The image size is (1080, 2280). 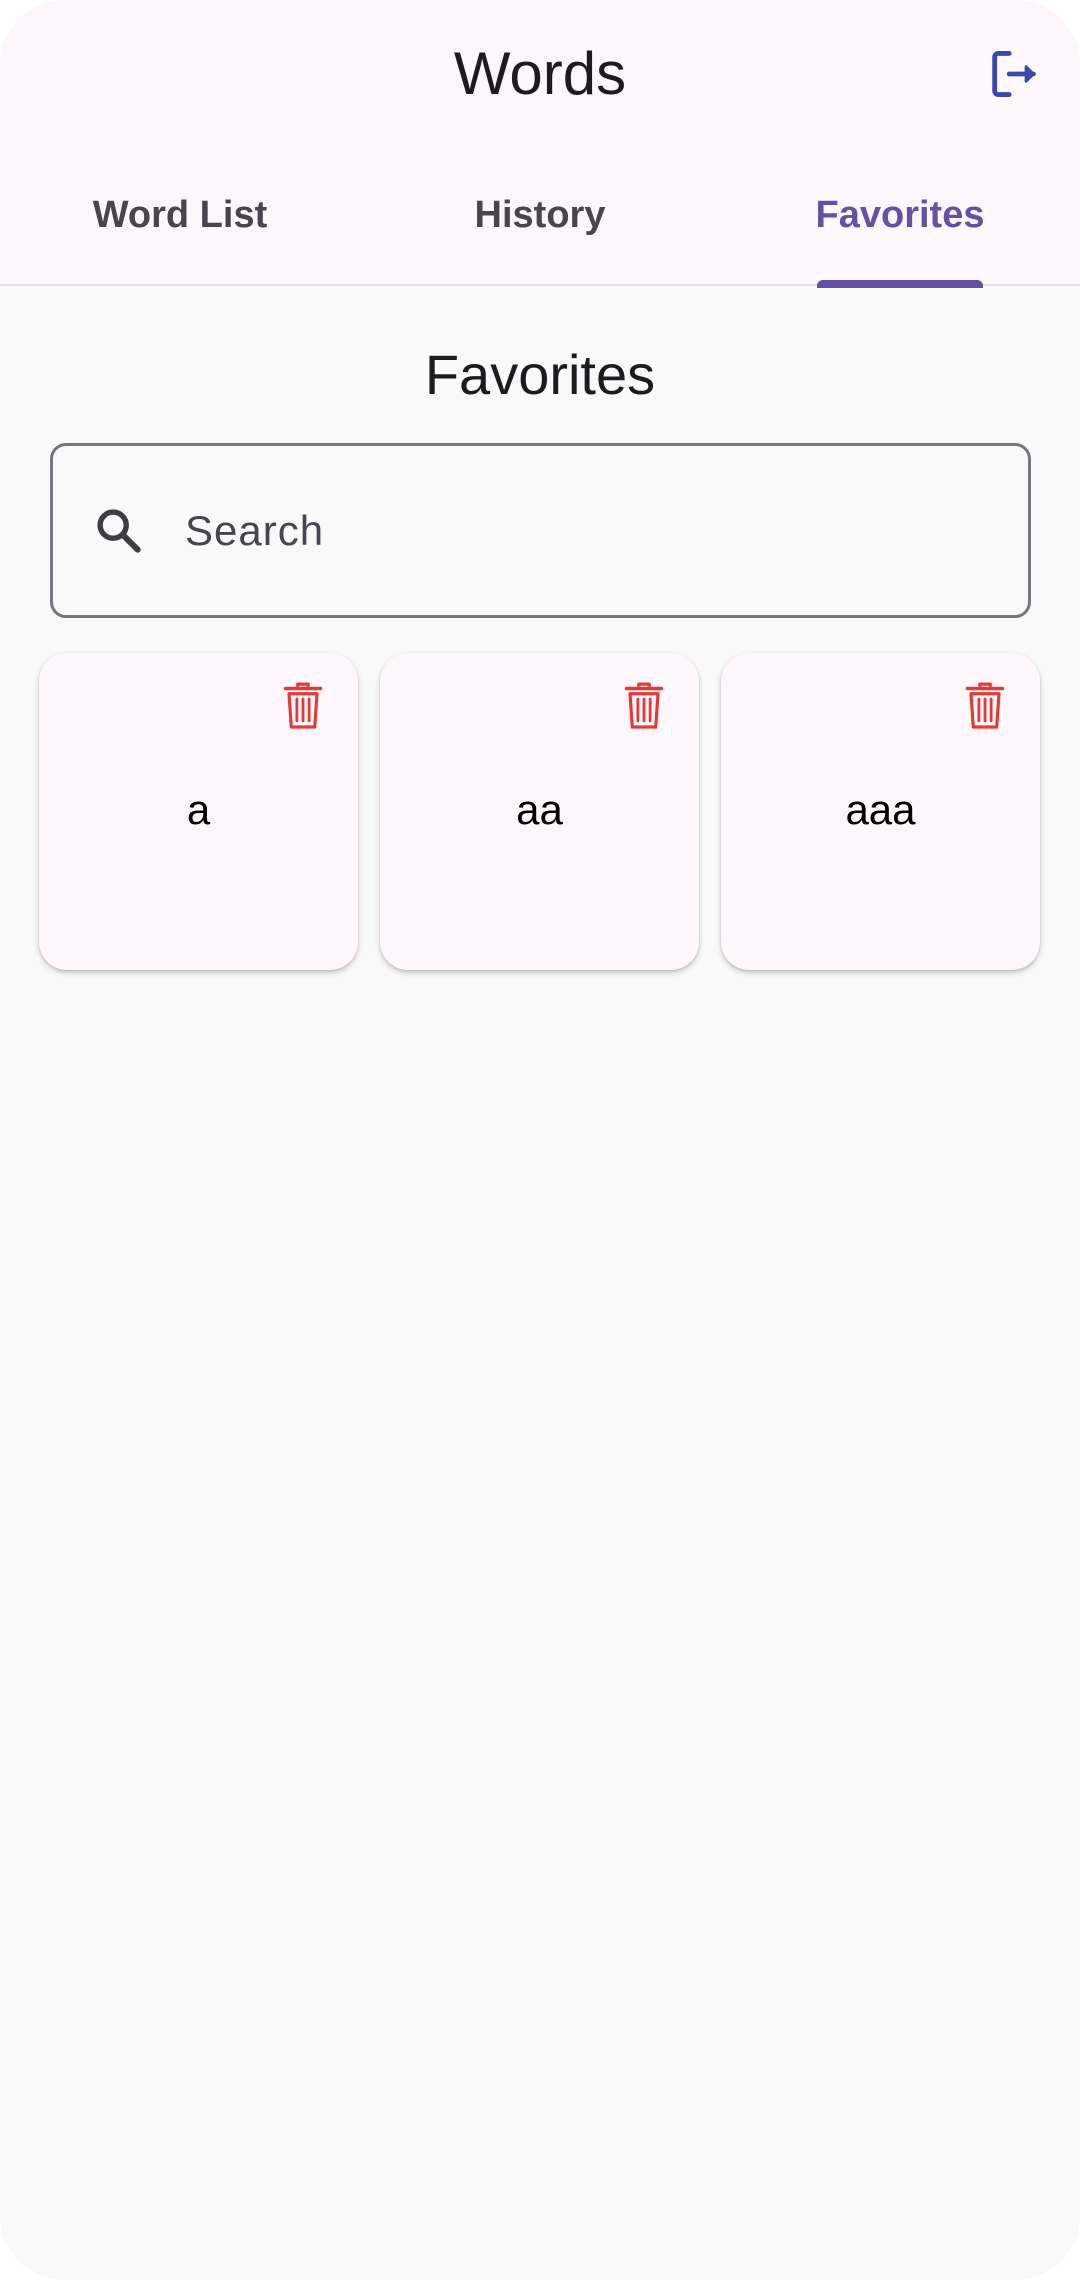 I want to click on logout-icon, so click(x=1014, y=74).